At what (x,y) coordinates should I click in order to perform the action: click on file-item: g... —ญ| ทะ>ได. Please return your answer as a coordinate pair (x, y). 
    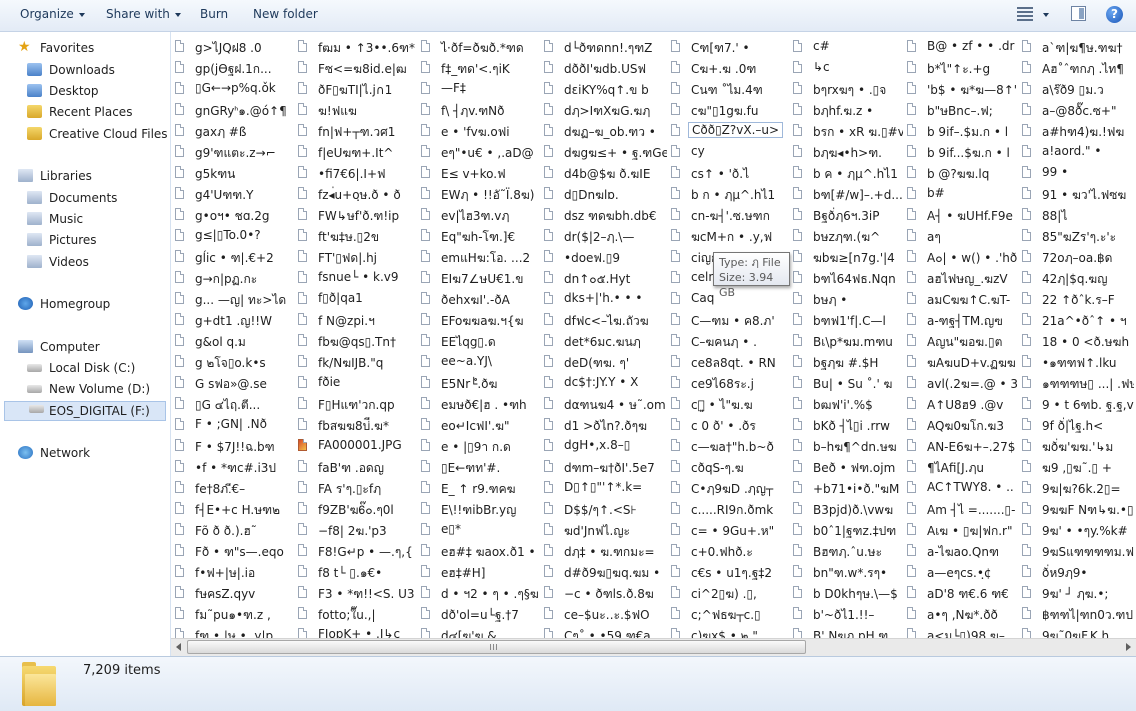
    Looking at the image, I should click on (234, 299).